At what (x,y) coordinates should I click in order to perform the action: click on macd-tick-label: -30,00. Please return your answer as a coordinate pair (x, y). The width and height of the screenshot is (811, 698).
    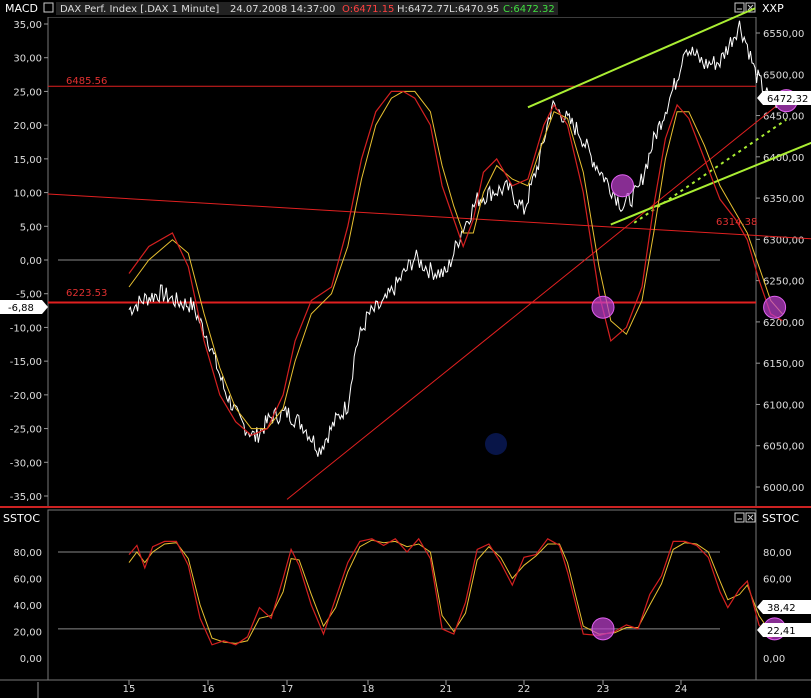
    Looking at the image, I should click on (26, 463).